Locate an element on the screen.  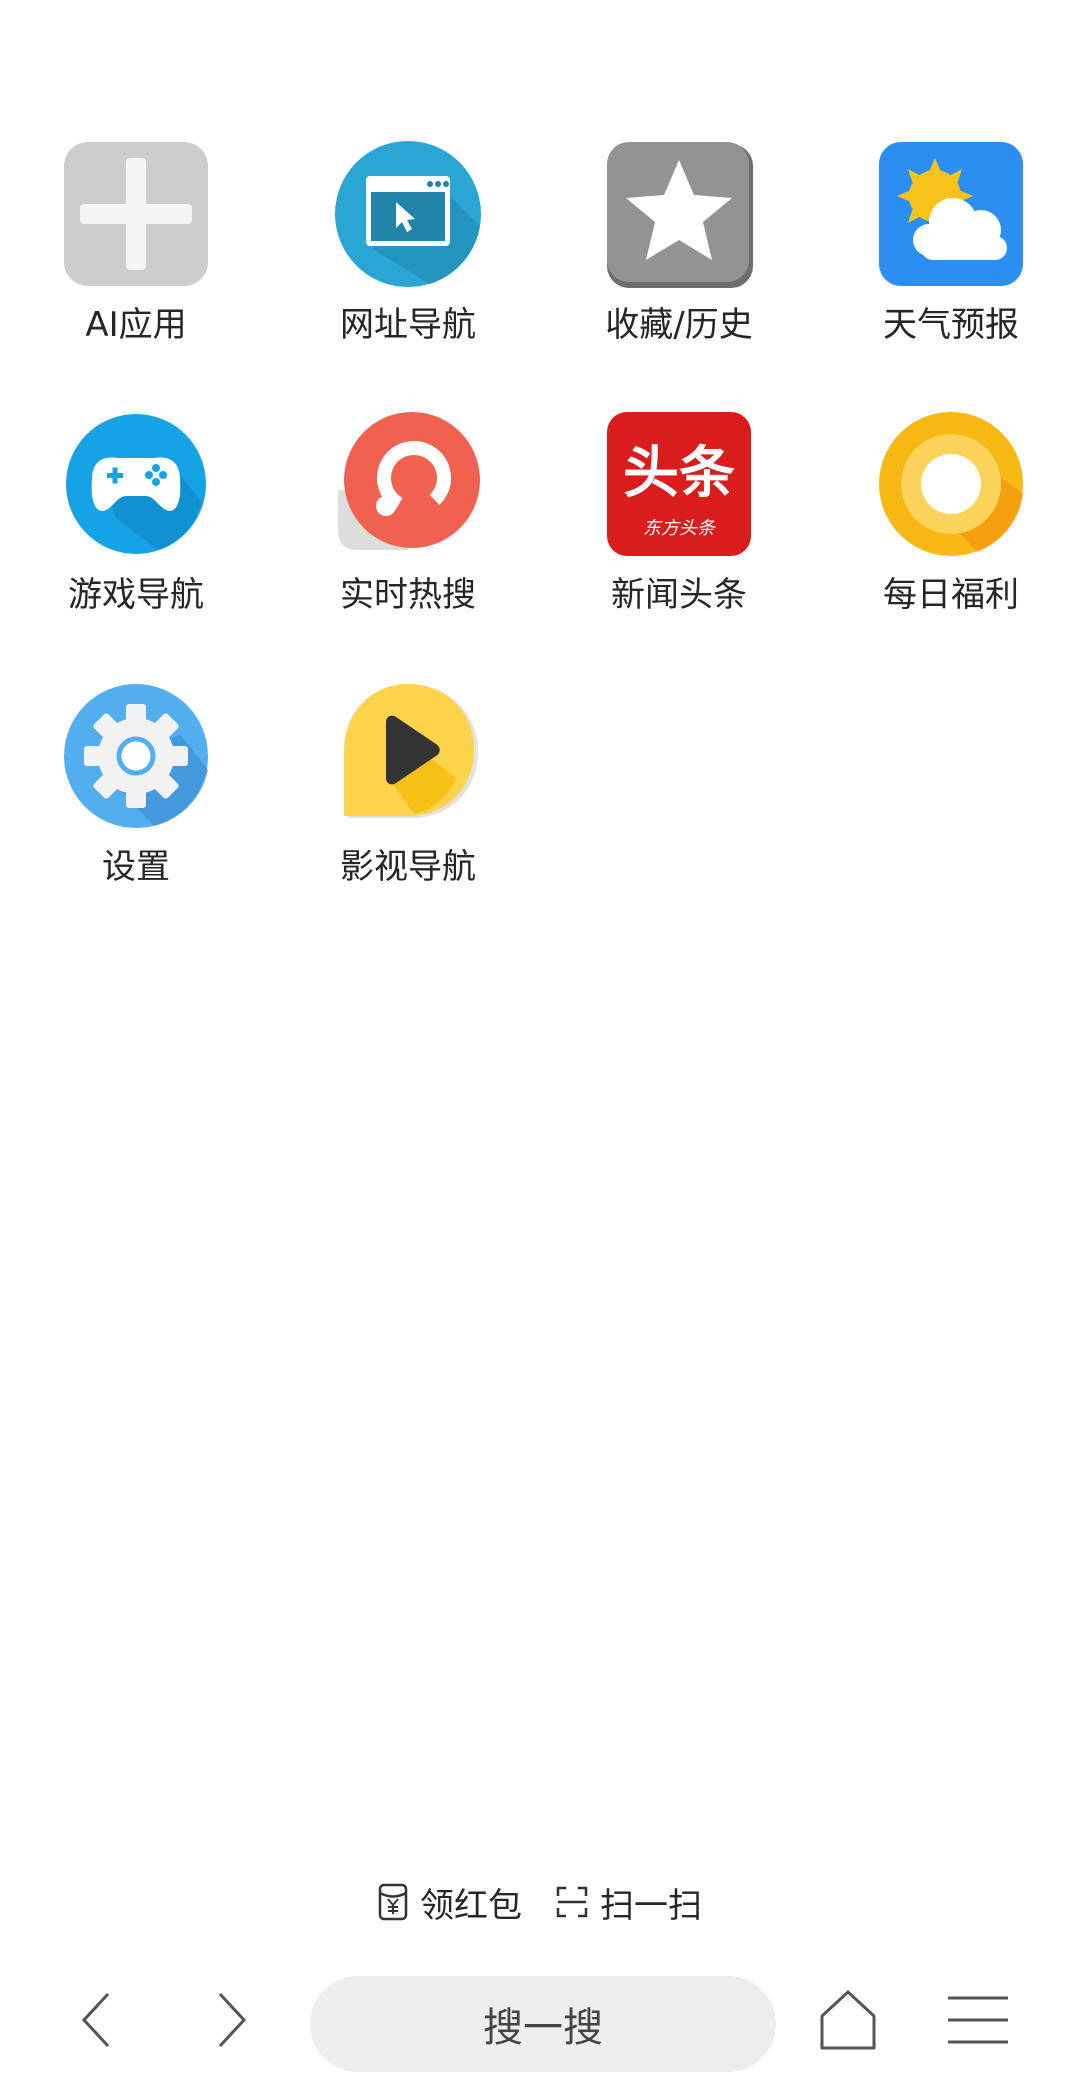
app-label: 新闻头条 is located at coordinates (679, 595).